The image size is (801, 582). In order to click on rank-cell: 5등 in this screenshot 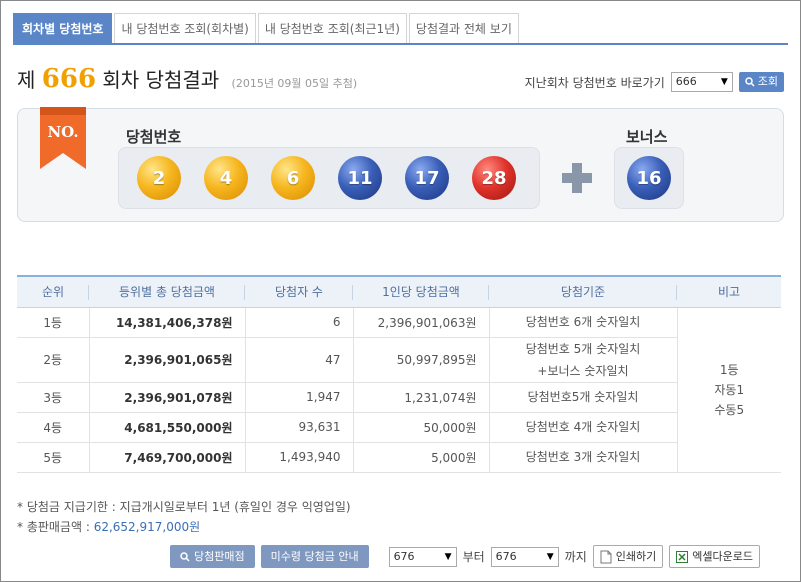, I will do `click(53, 457)`.